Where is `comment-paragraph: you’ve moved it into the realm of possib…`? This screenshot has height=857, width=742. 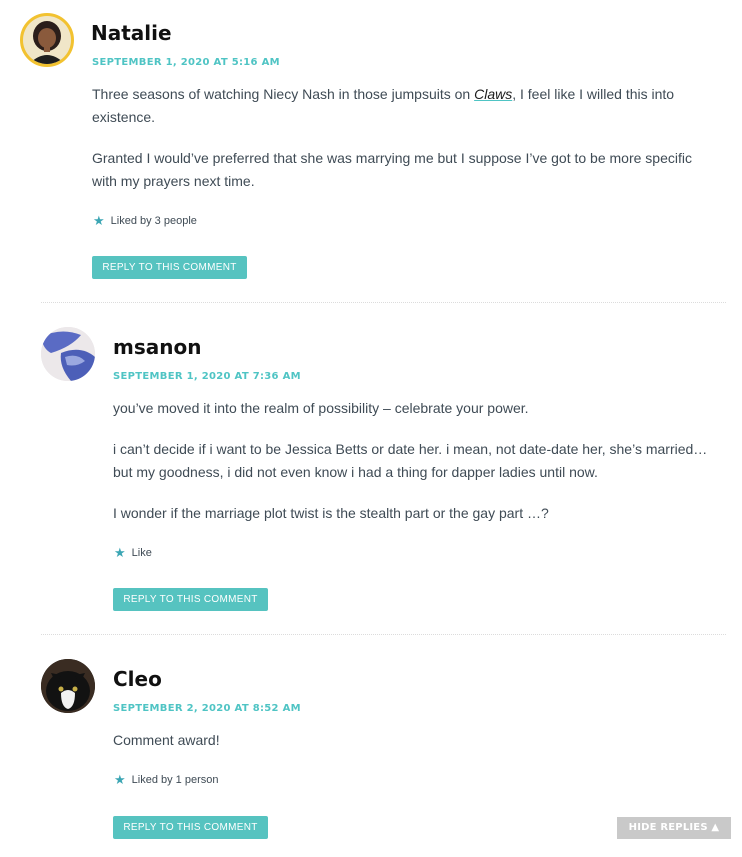 comment-paragraph: you’ve moved it into the realm of possib… is located at coordinates (321, 408).